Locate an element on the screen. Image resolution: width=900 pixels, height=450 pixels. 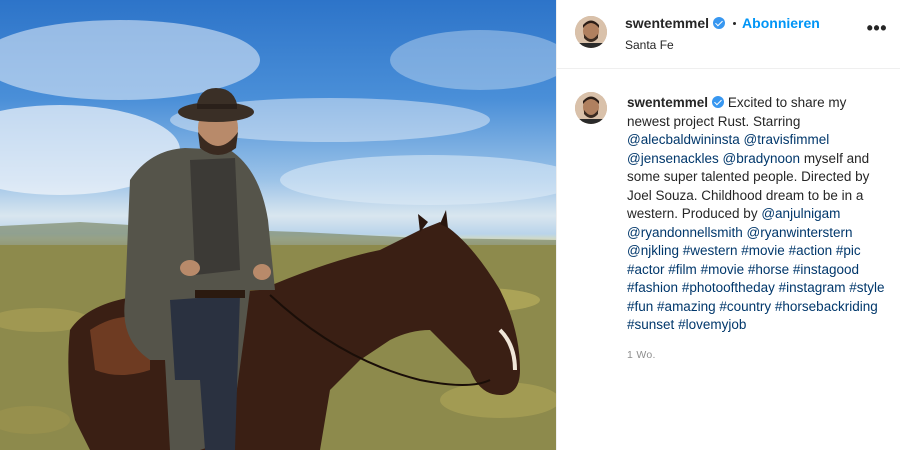
hashtag-link: #fashion is located at coordinates (652, 287).